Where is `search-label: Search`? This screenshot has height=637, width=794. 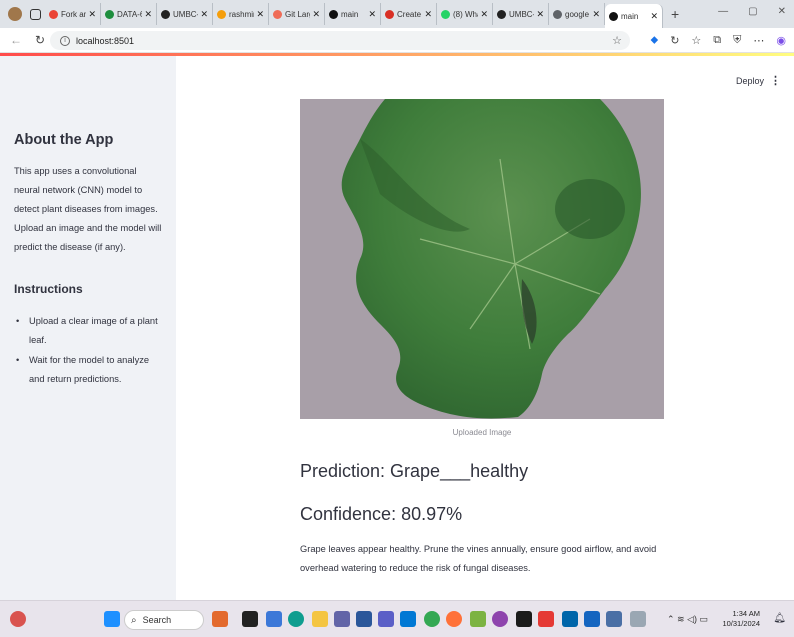 search-label: Search is located at coordinates (157, 620).